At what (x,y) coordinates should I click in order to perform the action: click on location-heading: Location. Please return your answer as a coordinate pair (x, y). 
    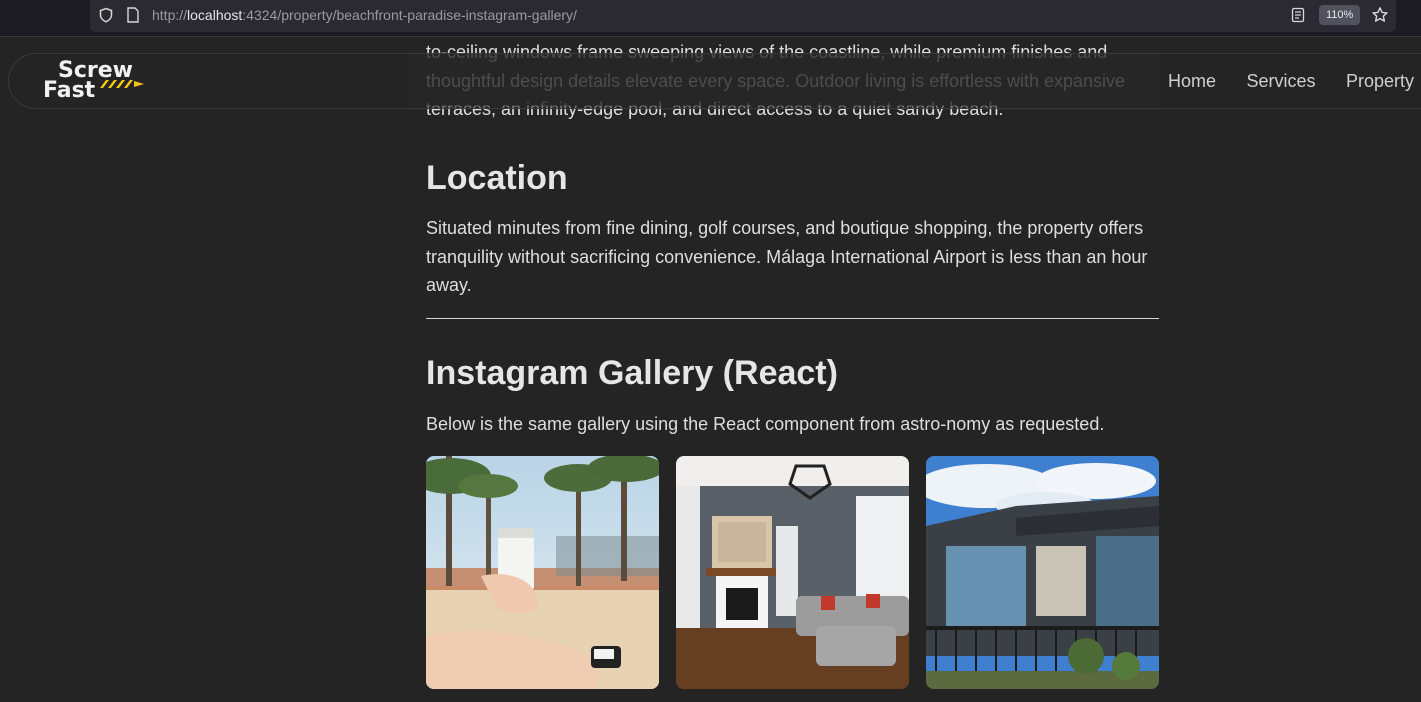
    Looking at the image, I should click on (497, 178).